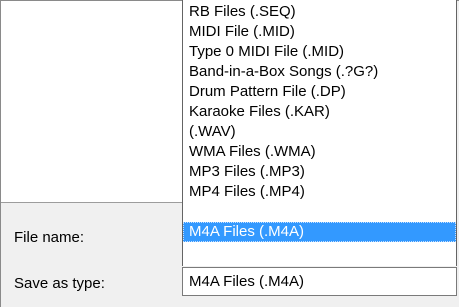 This screenshot has width=459, height=307. What do you see at coordinates (319, 112) in the screenshot?
I see `list-item-karaoke: Karaoke Files (.KAR)` at bounding box center [319, 112].